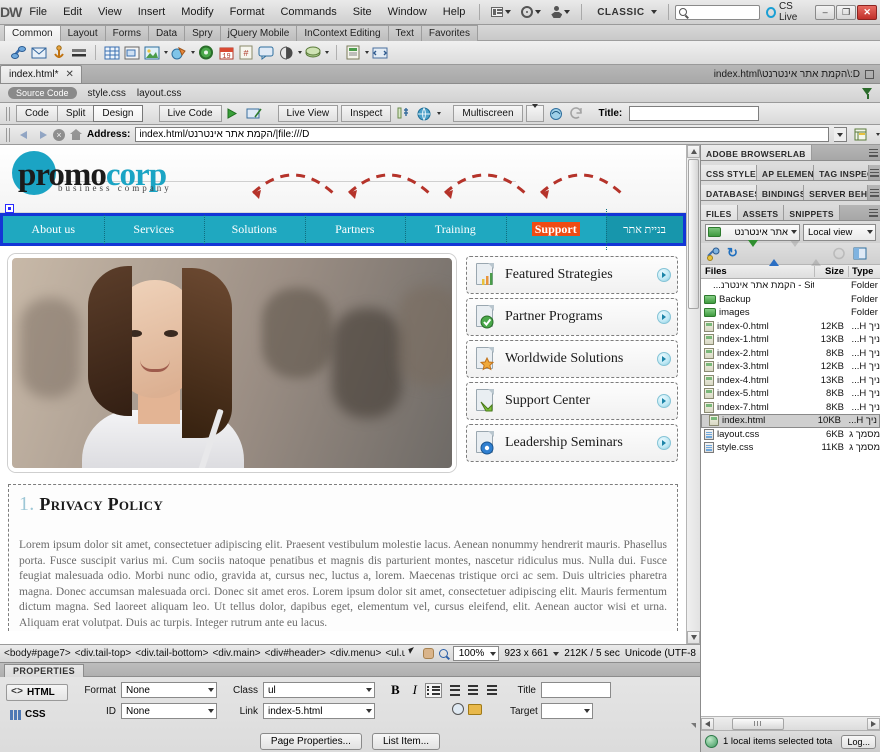  Describe the element at coordinates (861, 135) in the screenshot. I see `browser-select-icon` at that location.